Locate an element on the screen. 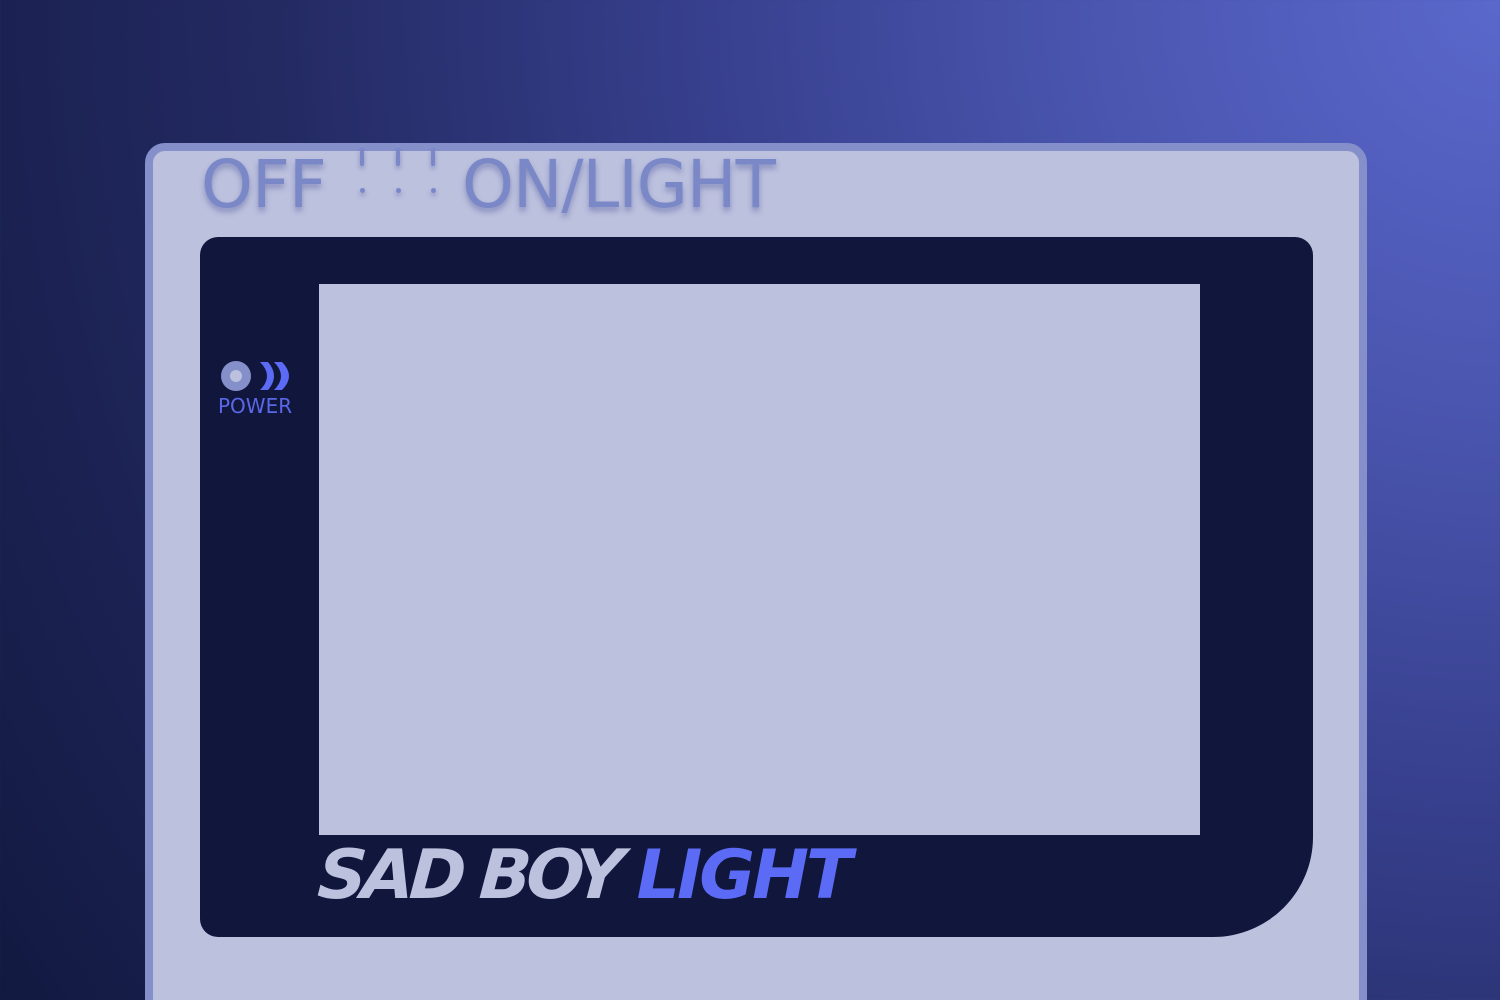  brand-logo: SAD BOY LIGHT is located at coordinates (584, 875).